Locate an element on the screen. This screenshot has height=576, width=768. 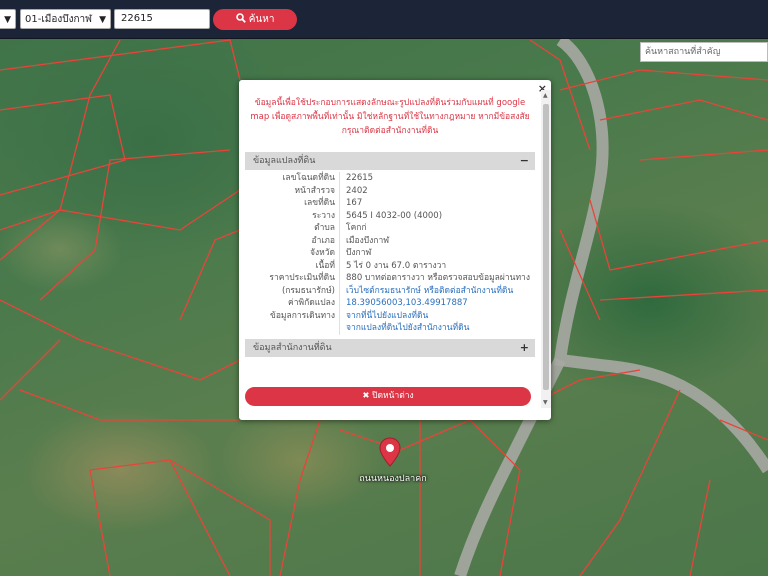
row-label: อำเภอ is located at coordinates (292, 240).